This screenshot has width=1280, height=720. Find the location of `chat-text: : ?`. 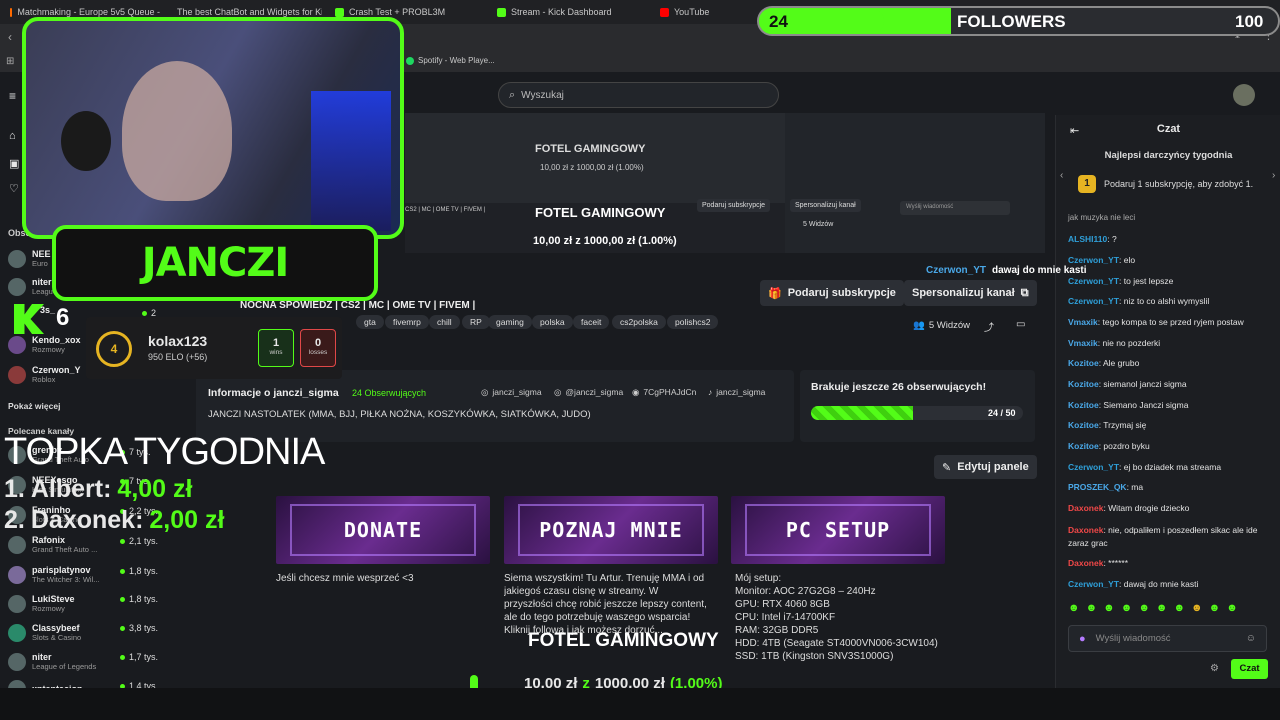

chat-text: : ? is located at coordinates (1112, 239).